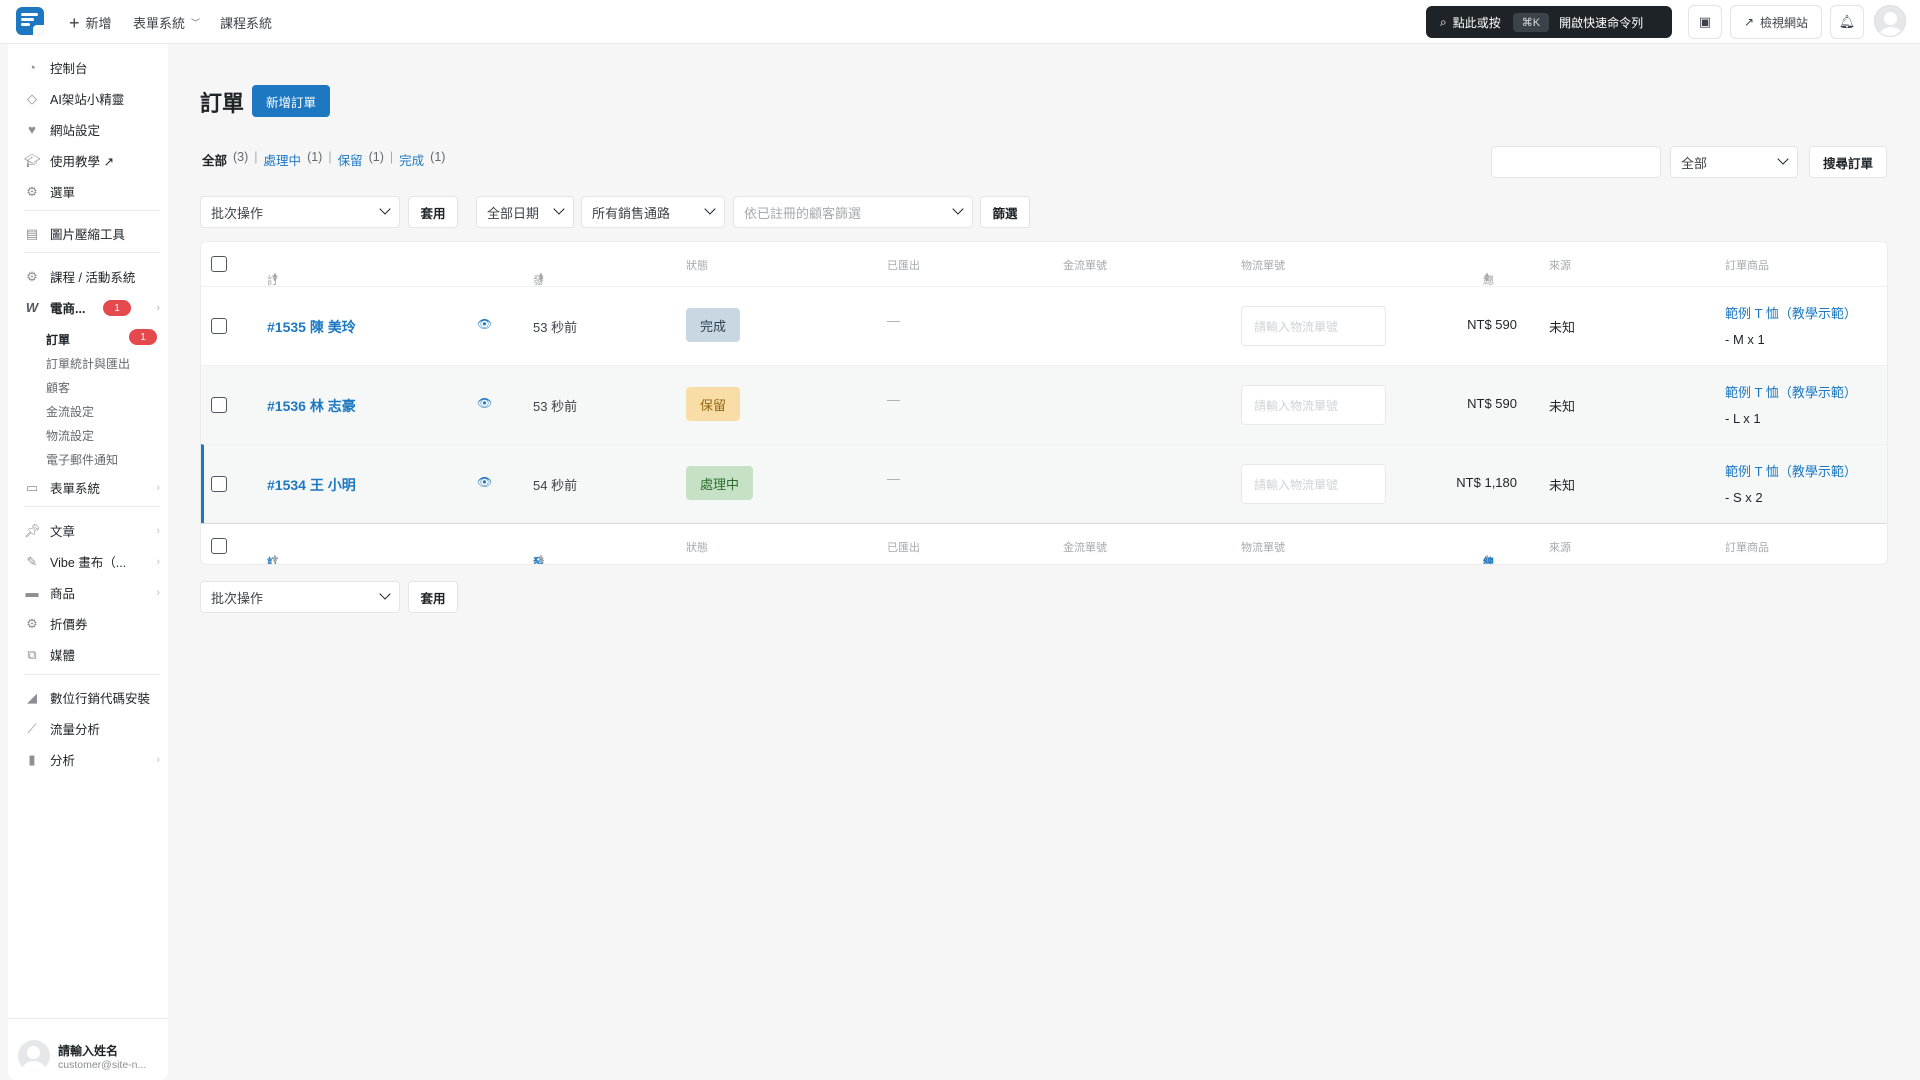  What do you see at coordinates (94, 759) in the screenshot?
I see `sidebar-item-analytics: ▮ 分析 ›` at bounding box center [94, 759].